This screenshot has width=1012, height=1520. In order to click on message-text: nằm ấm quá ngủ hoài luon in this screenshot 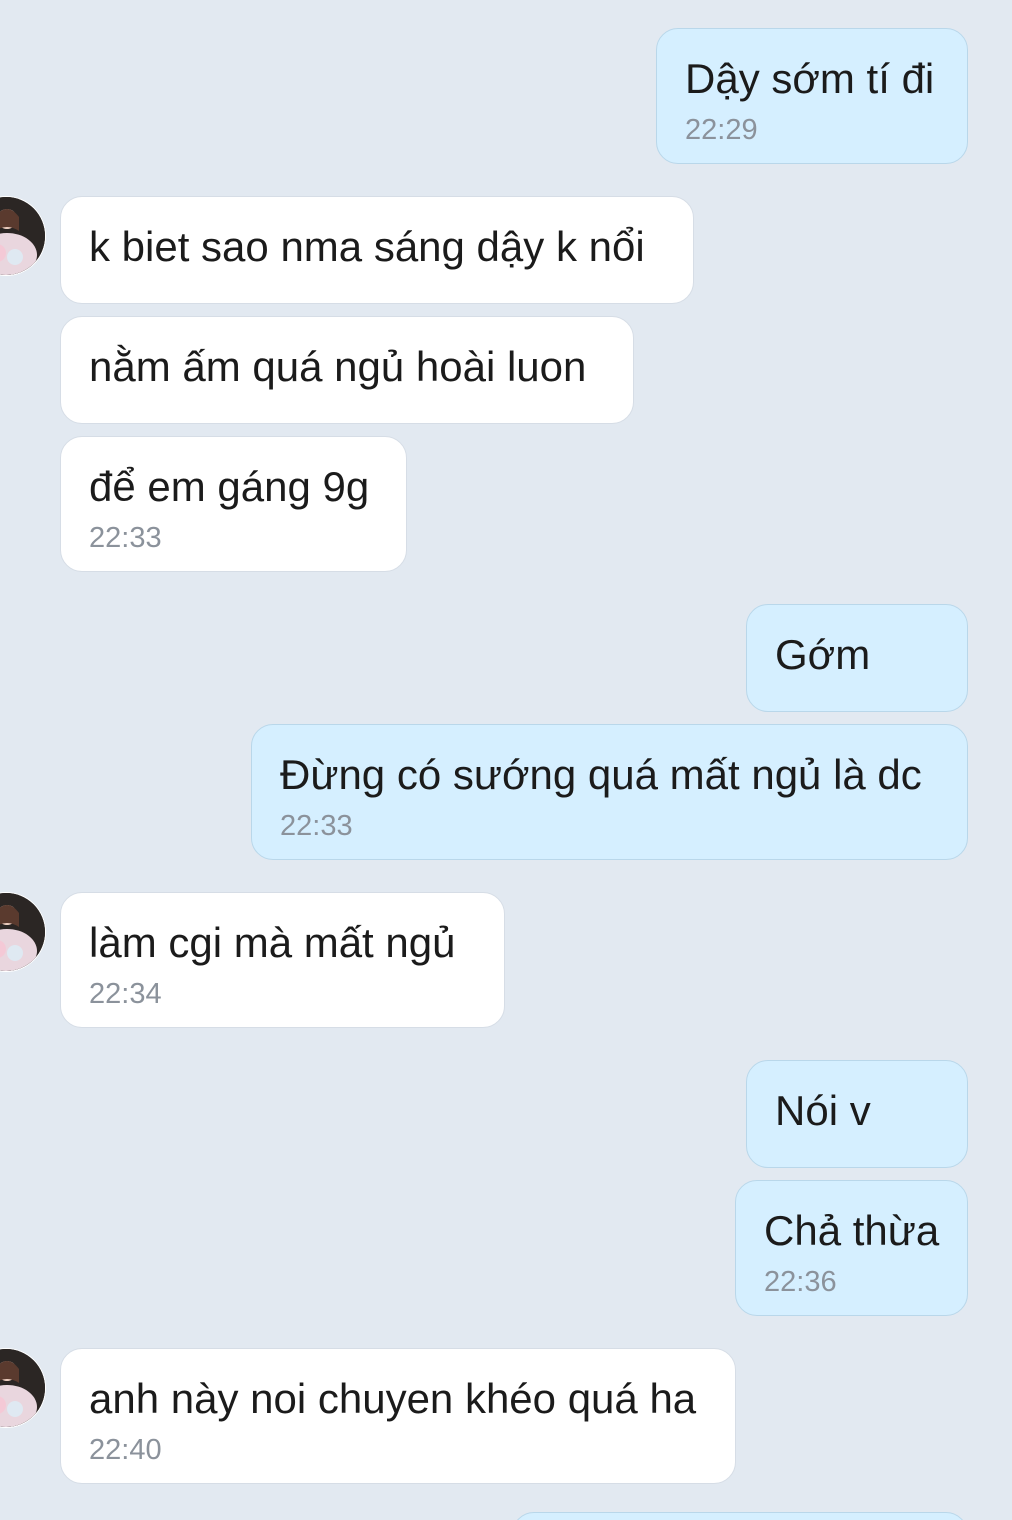, I will do `click(338, 366)`.